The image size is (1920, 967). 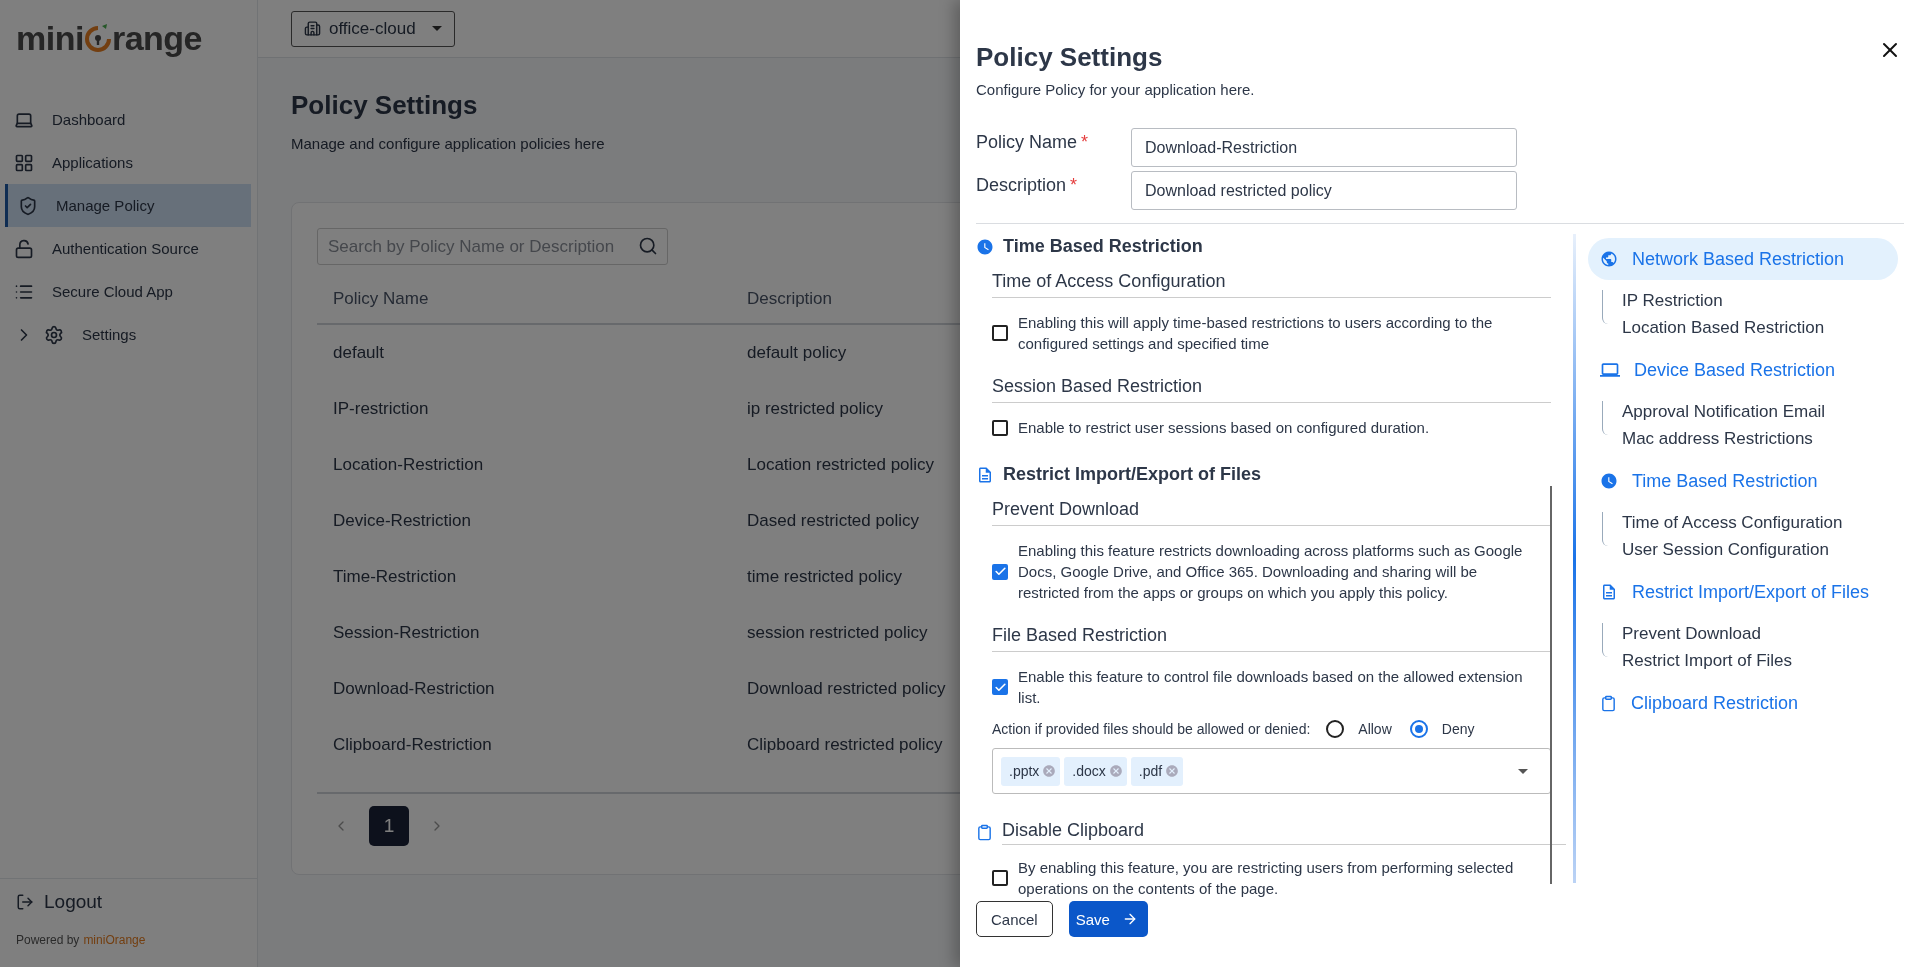 What do you see at coordinates (845, 745) in the screenshot?
I see `table-cell: Clipboard restricted policy` at bounding box center [845, 745].